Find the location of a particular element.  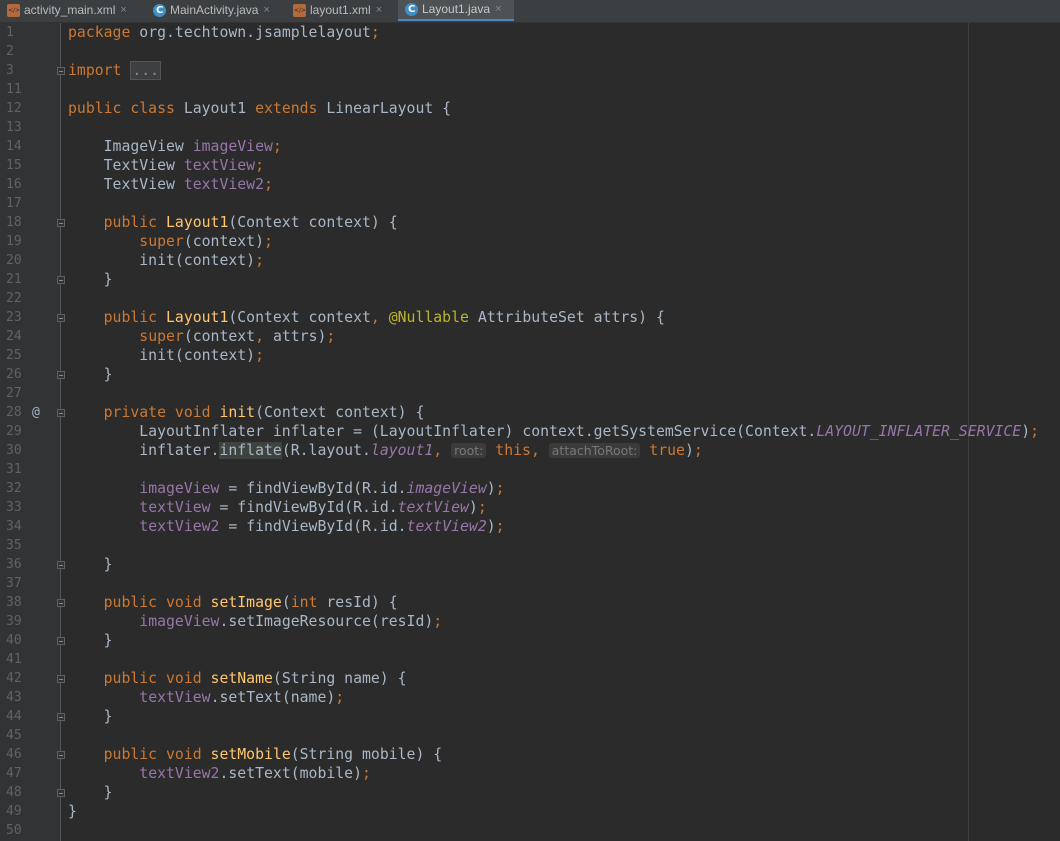

code-line: 15 TextView textView; is located at coordinates (530, 165).